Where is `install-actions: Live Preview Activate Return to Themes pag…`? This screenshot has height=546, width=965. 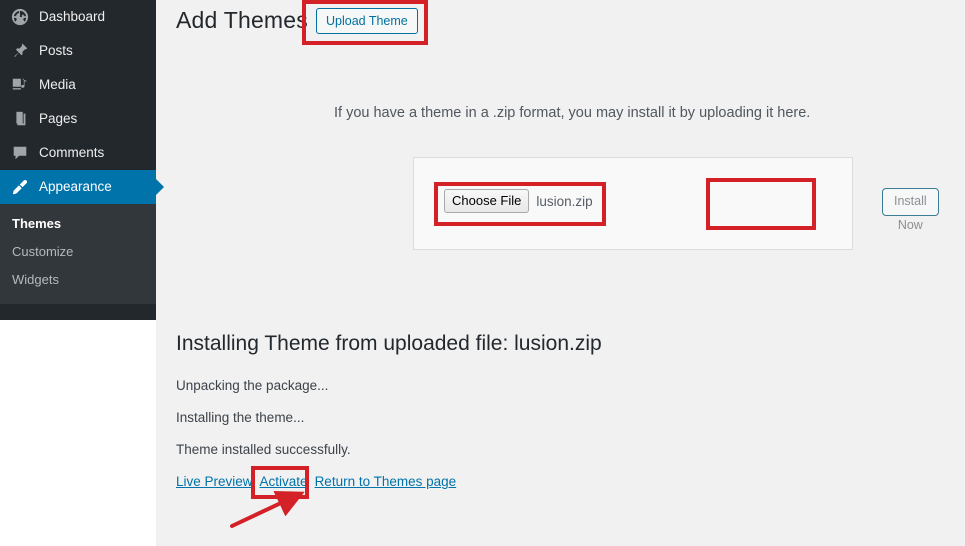
install-actions: Live Preview Activate Return to Themes pag… is located at coordinates (316, 482).